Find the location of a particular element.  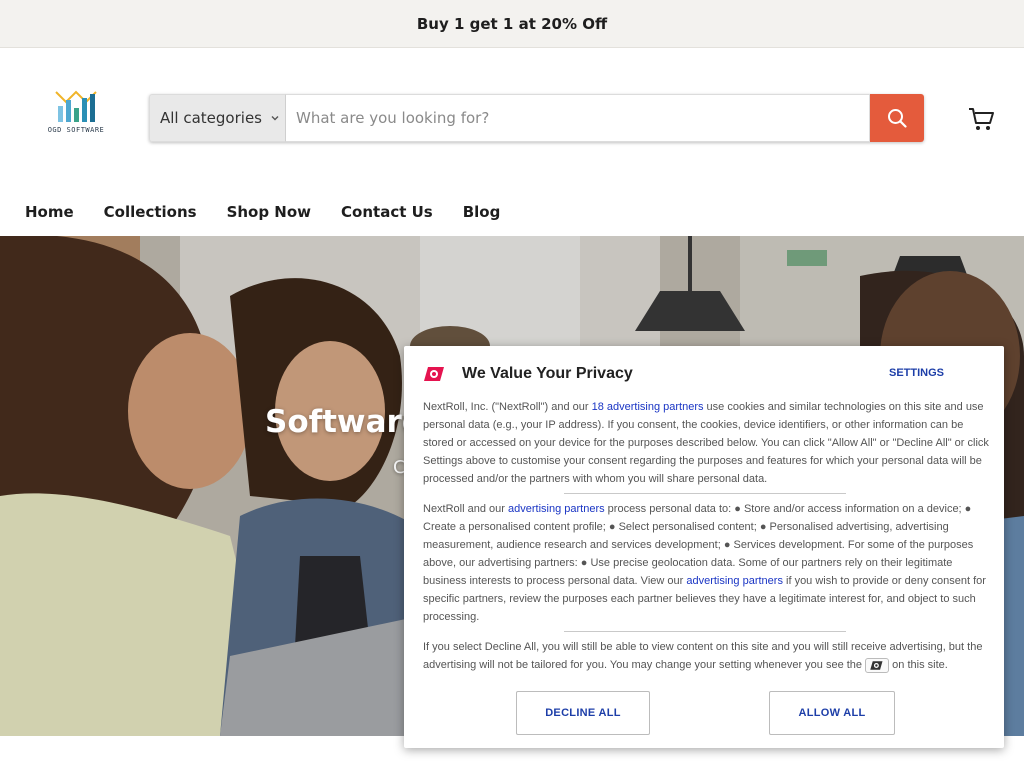

nav-item-contact-us: Contact Us is located at coordinates (387, 212).